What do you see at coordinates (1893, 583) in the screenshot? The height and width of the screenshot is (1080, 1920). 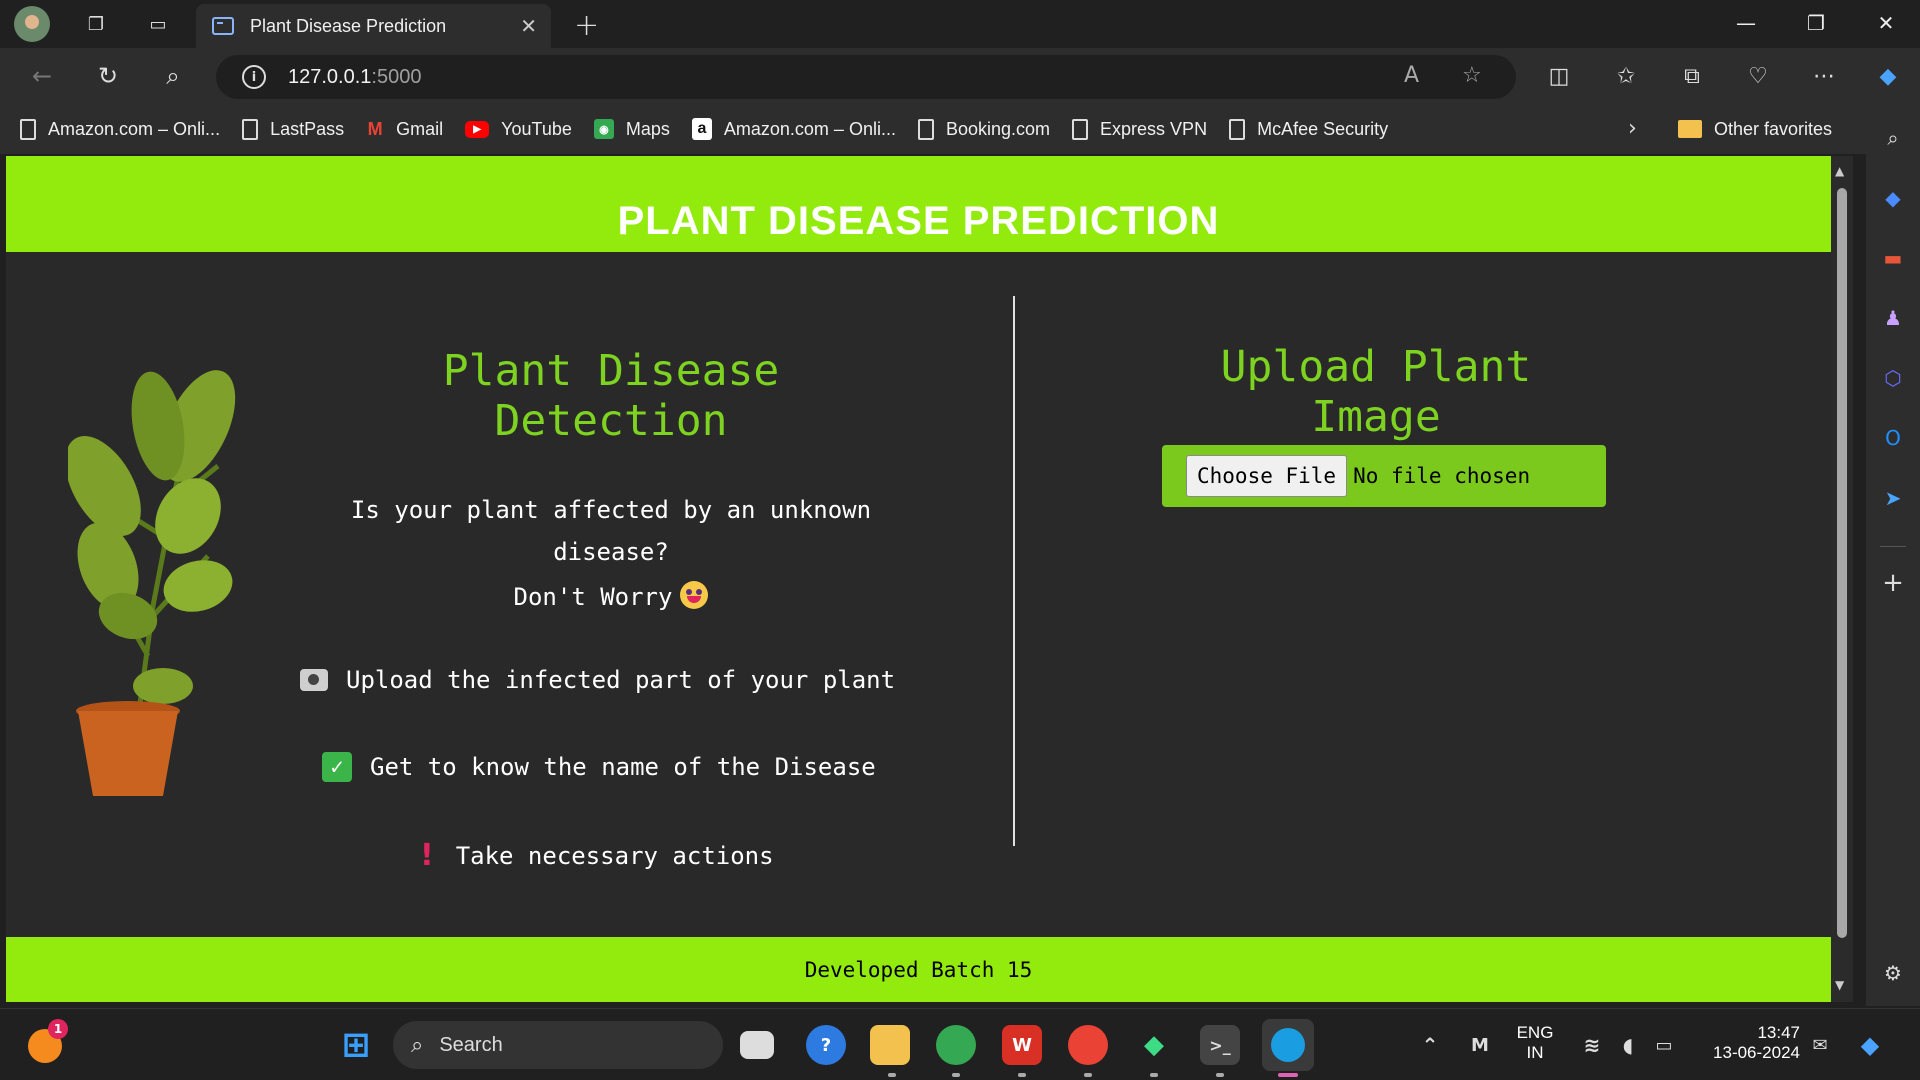 I see `add-icon: +` at bounding box center [1893, 583].